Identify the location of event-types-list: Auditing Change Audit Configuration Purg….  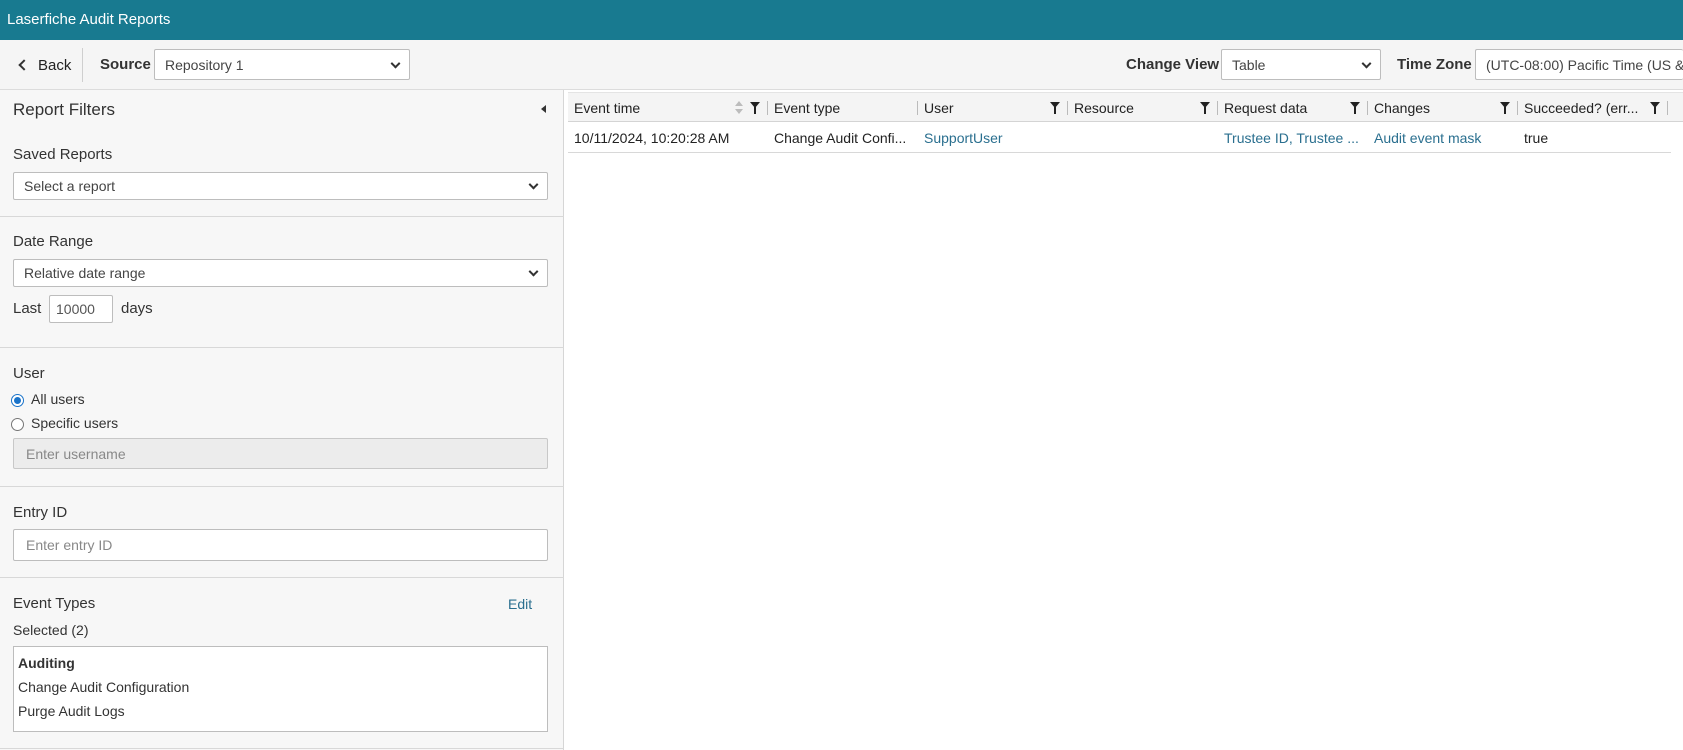
(280, 689).